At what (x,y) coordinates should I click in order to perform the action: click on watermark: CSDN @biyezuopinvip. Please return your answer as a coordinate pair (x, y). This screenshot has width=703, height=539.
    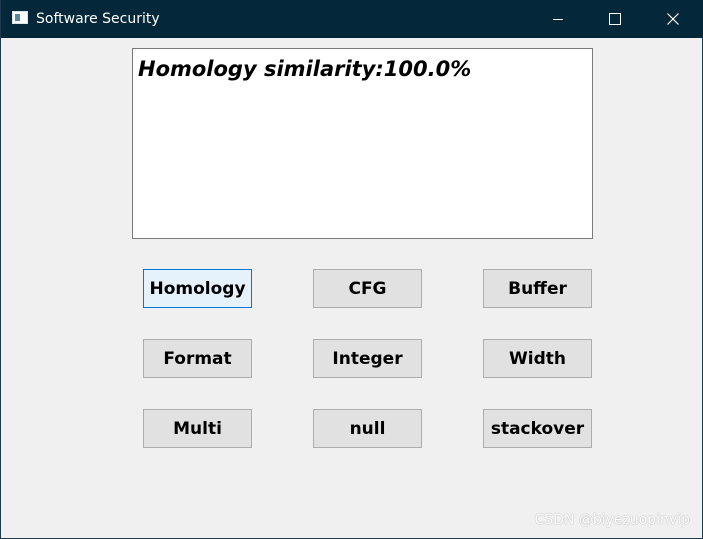
    Looking at the image, I should click on (612, 520).